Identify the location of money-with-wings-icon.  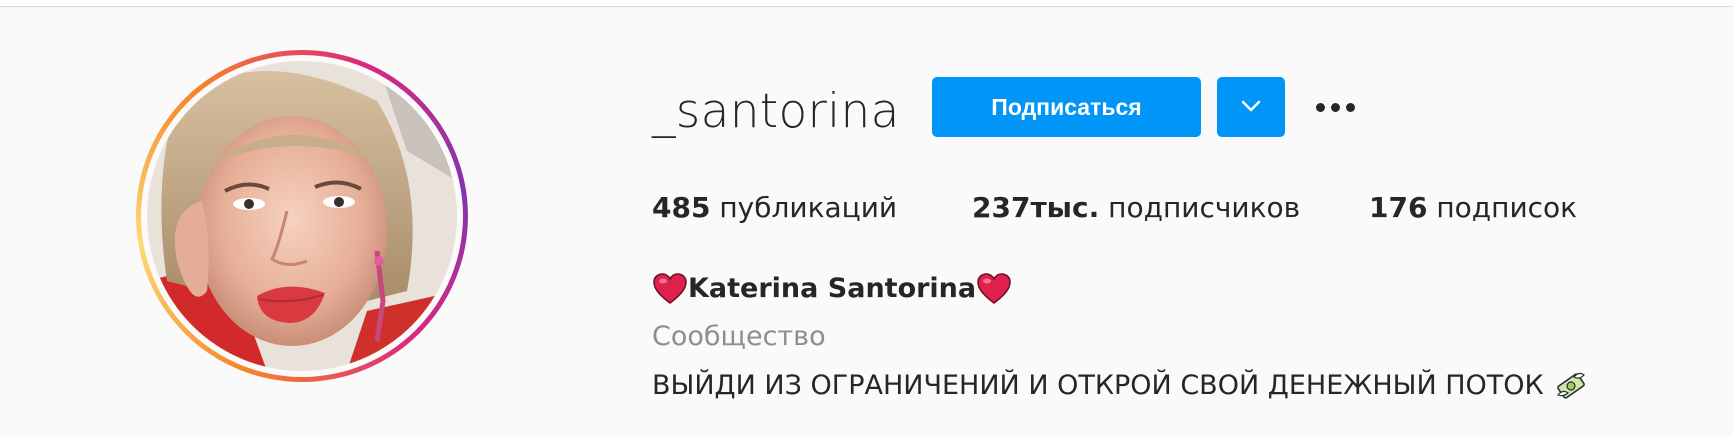
(1571, 386).